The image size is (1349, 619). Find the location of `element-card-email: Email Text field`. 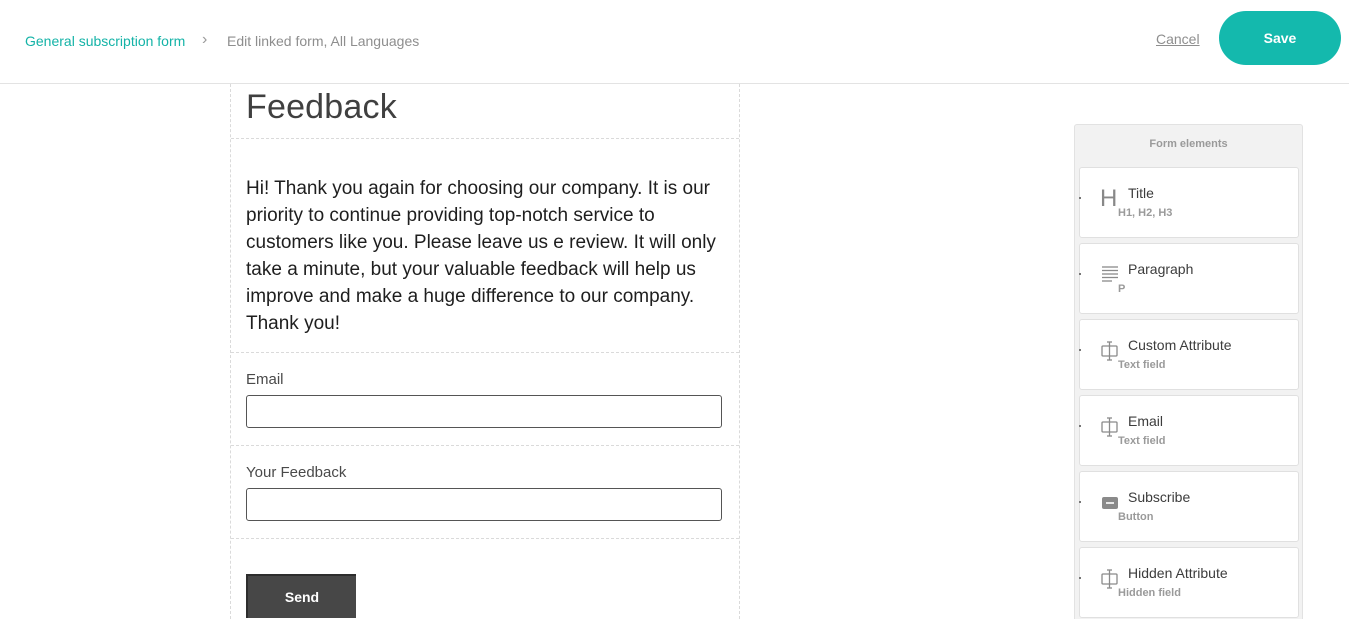

element-card-email: Email Text field is located at coordinates (1189, 430).